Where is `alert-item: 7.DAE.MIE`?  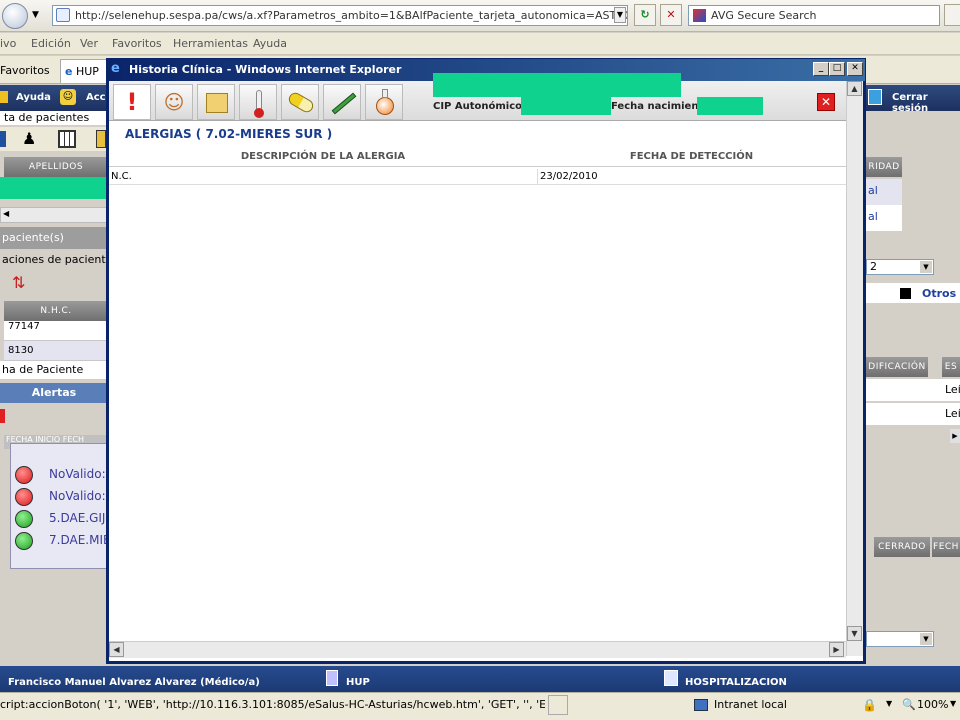
alert-item: 7.DAE.MIE is located at coordinates (63, 541).